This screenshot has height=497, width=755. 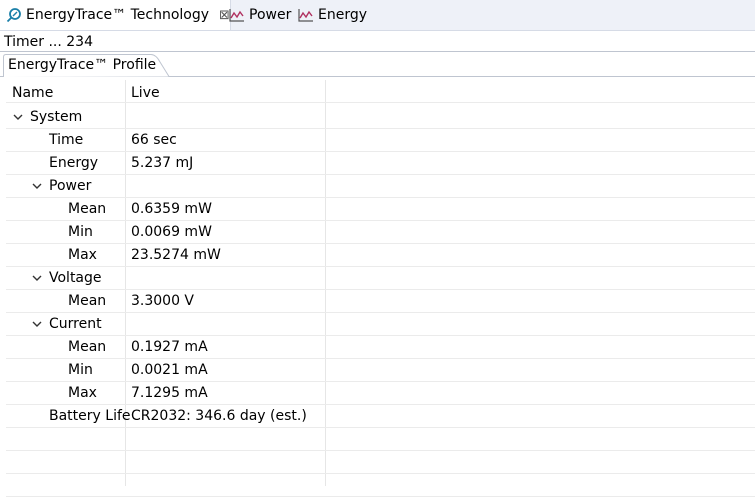 I want to click on table-row: Current, so click(x=380, y=324).